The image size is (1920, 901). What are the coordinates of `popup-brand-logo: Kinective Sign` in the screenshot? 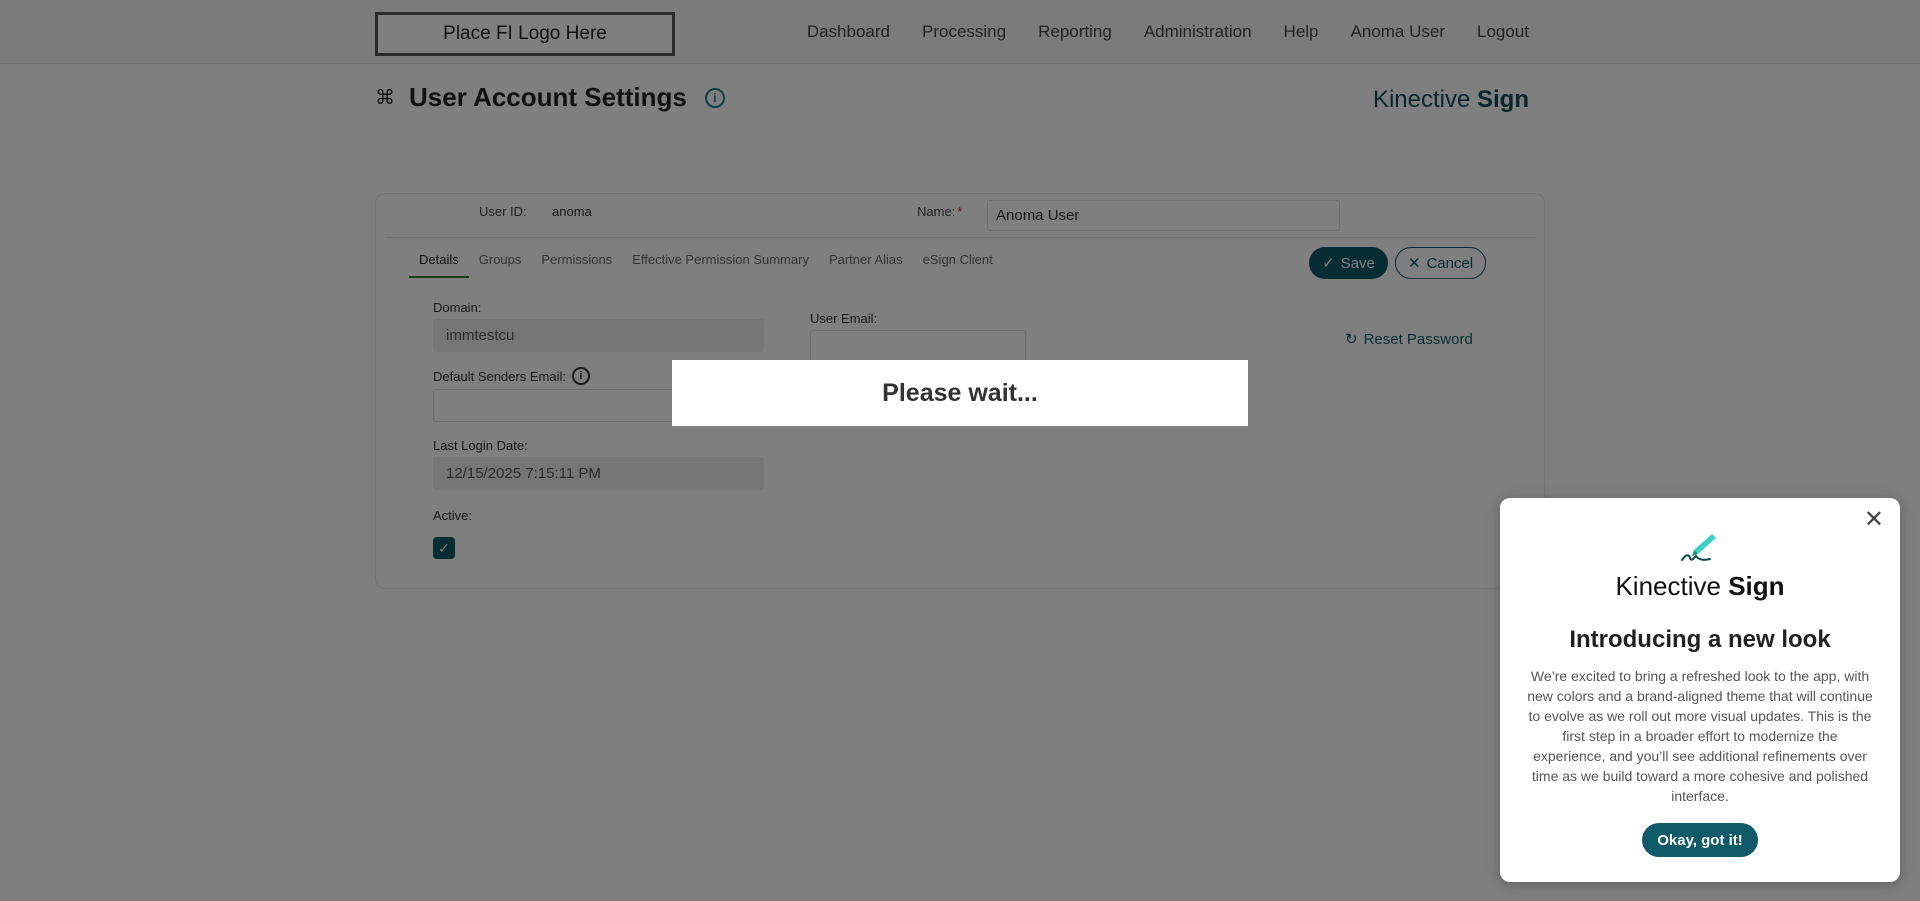 It's located at (1700, 586).